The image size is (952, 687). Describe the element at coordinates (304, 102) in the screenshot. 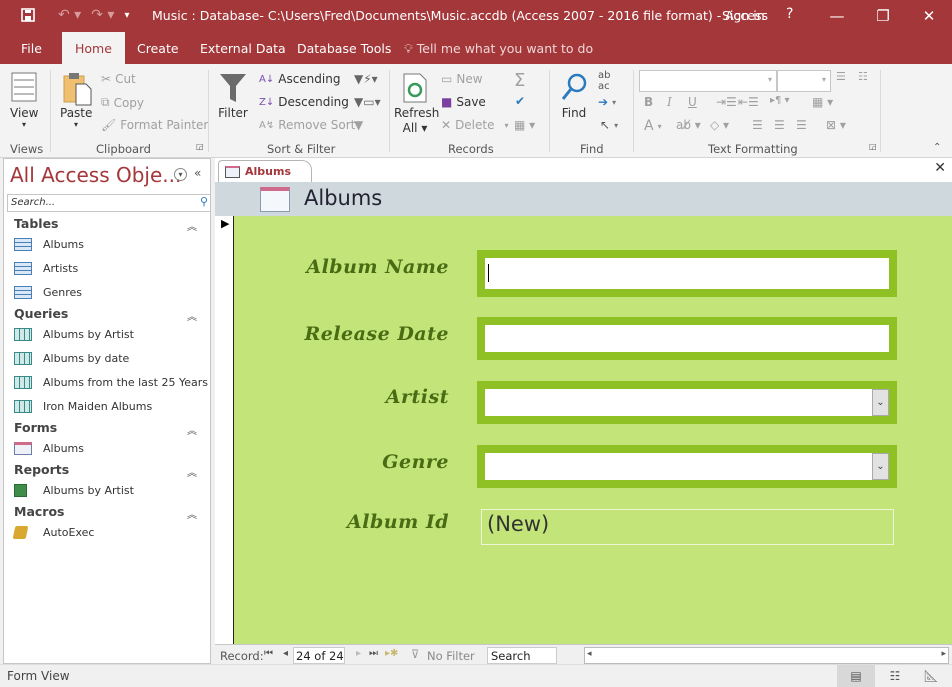

I see `descending-button: Z↓ Descending` at that location.